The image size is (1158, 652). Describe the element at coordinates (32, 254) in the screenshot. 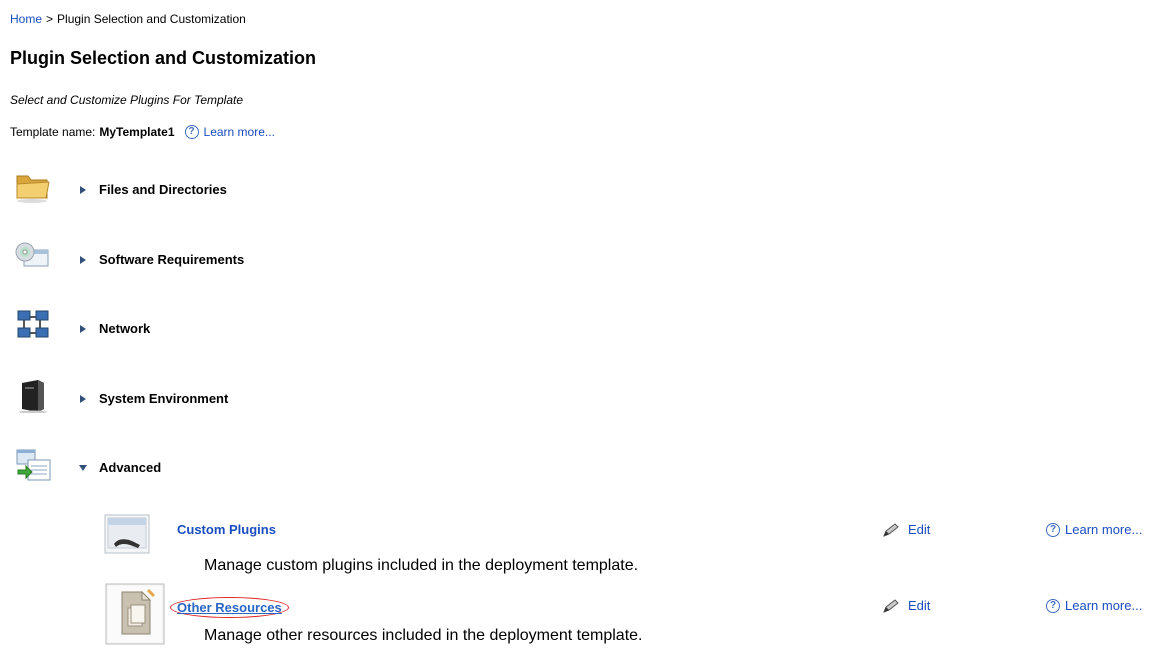

I see `software-cd-icon` at that location.